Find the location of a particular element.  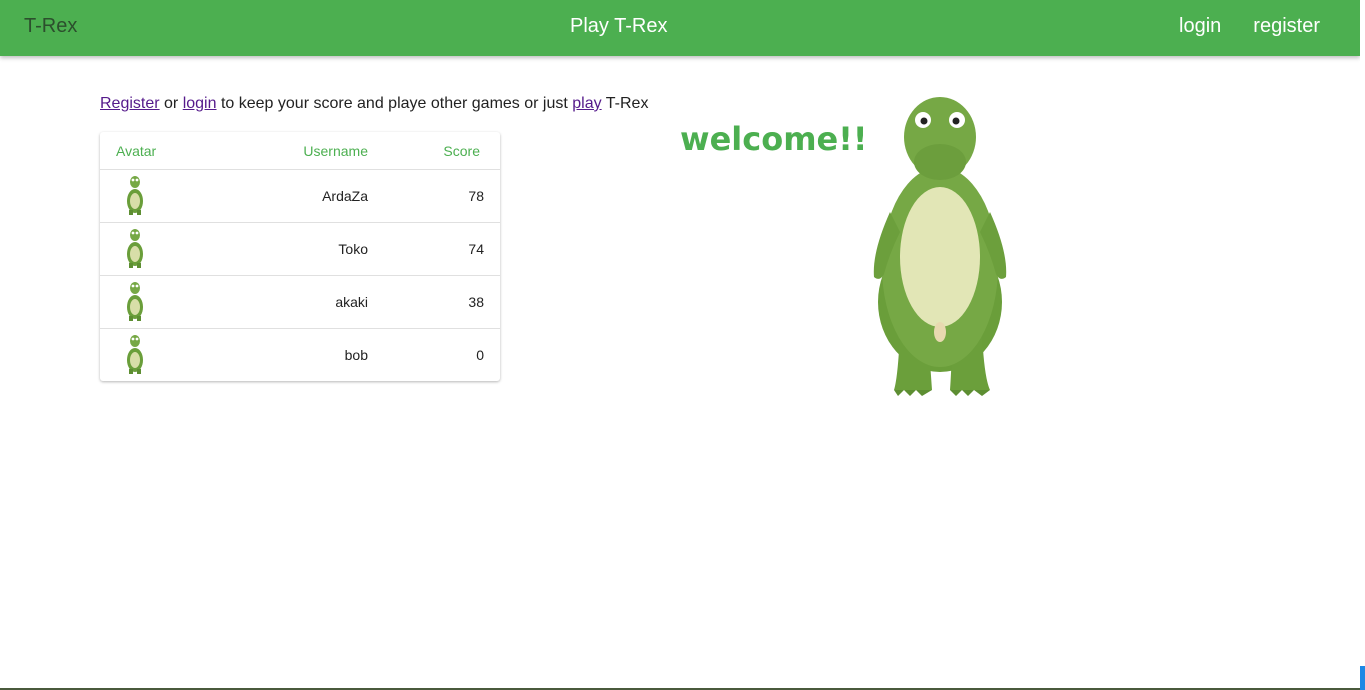

score-cell: 0 is located at coordinates (480, 355).